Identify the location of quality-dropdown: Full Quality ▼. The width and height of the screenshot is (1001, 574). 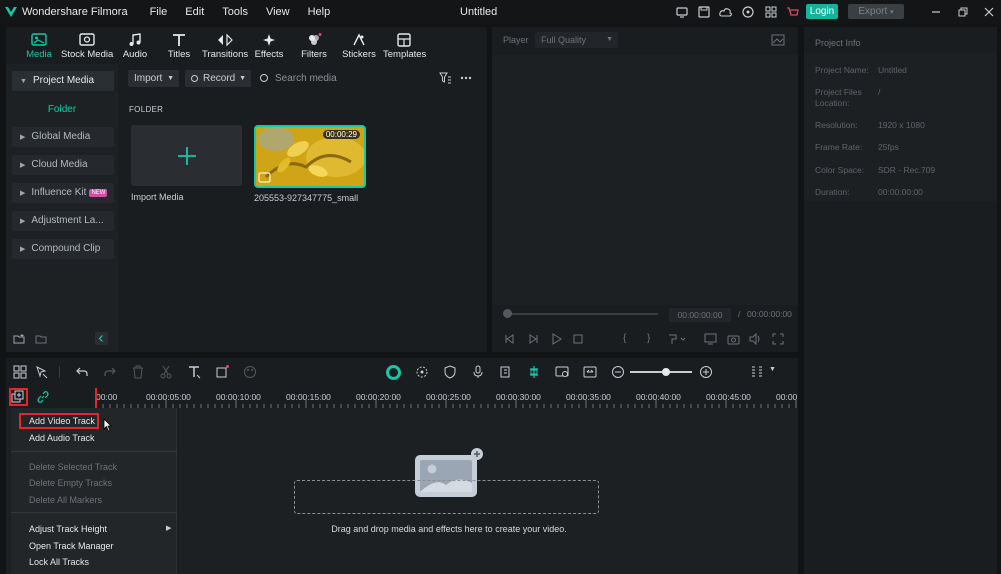
(576, 40).